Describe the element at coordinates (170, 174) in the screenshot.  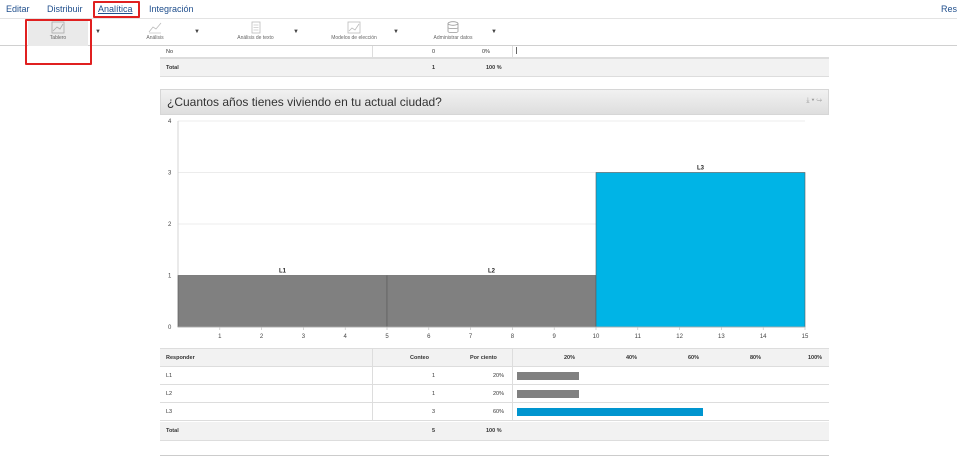
I see `y-tick-label: 3` at that location.